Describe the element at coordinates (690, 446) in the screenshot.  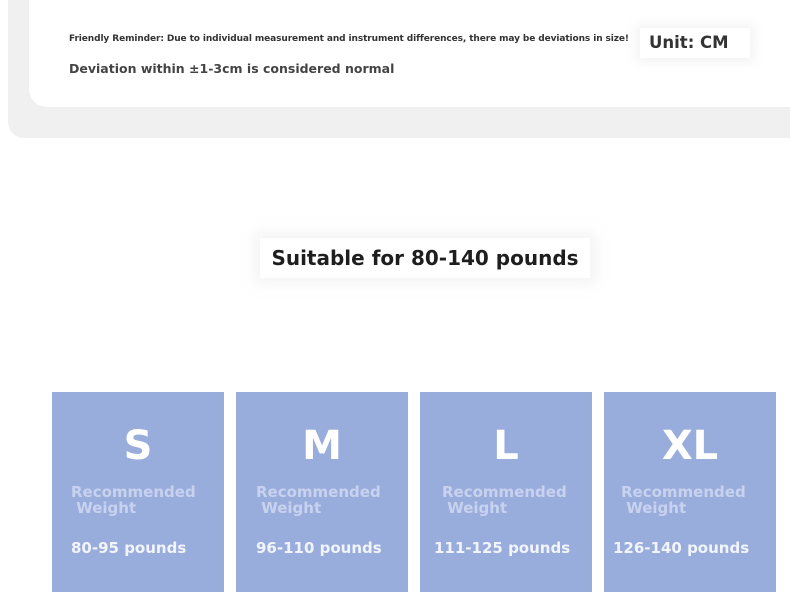
I see `size-letter: XL` at that location.